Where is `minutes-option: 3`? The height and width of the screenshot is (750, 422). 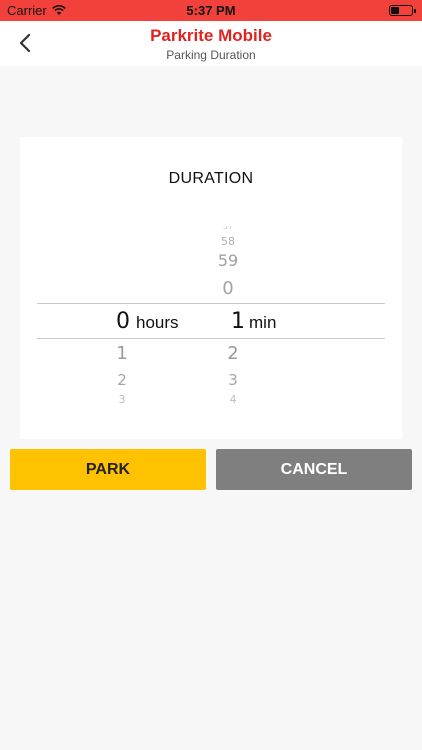 minutes-option: 3 is located at coordinates (233, 380).